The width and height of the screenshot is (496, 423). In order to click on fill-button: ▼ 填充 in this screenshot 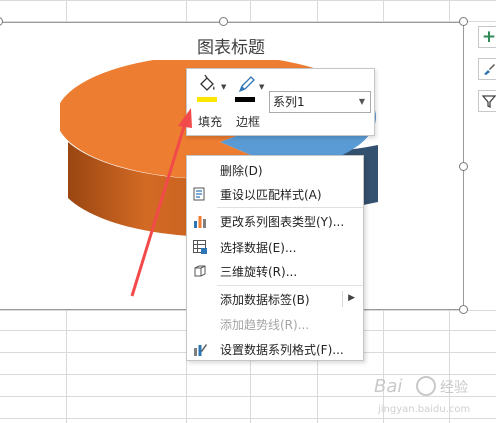, I will do `click(210, 102)`.